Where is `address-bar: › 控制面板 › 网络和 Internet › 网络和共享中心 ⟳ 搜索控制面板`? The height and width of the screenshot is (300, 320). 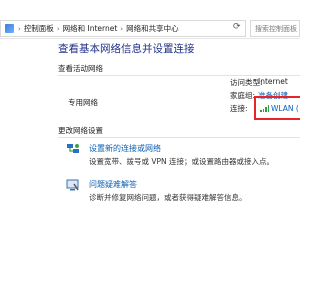 address-bar: › 控制面板 › 网络和 Internet › 网络和共享中心 ⟳ 搜索控制面板 is located at coordinates (150, 19).